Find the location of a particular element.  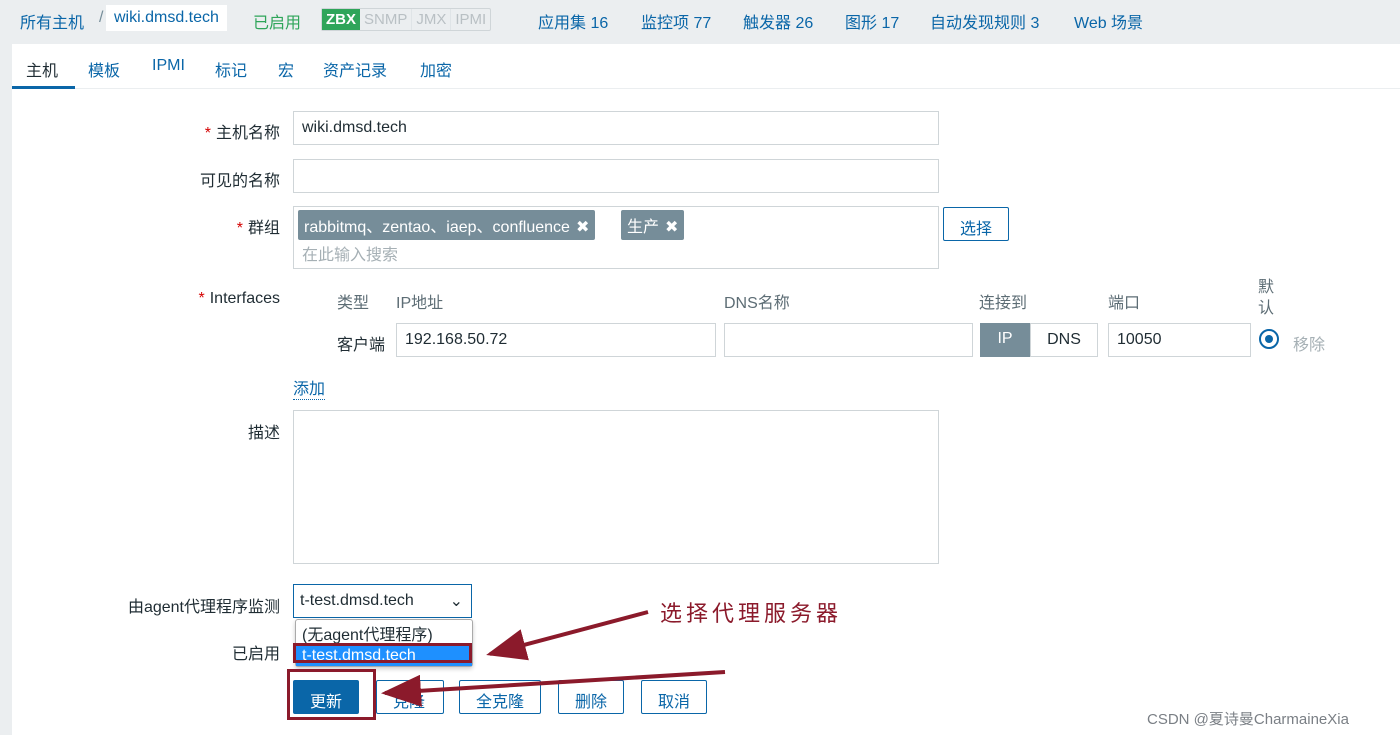

tab-encryption: 加密 is located at coordinates (436, 69).